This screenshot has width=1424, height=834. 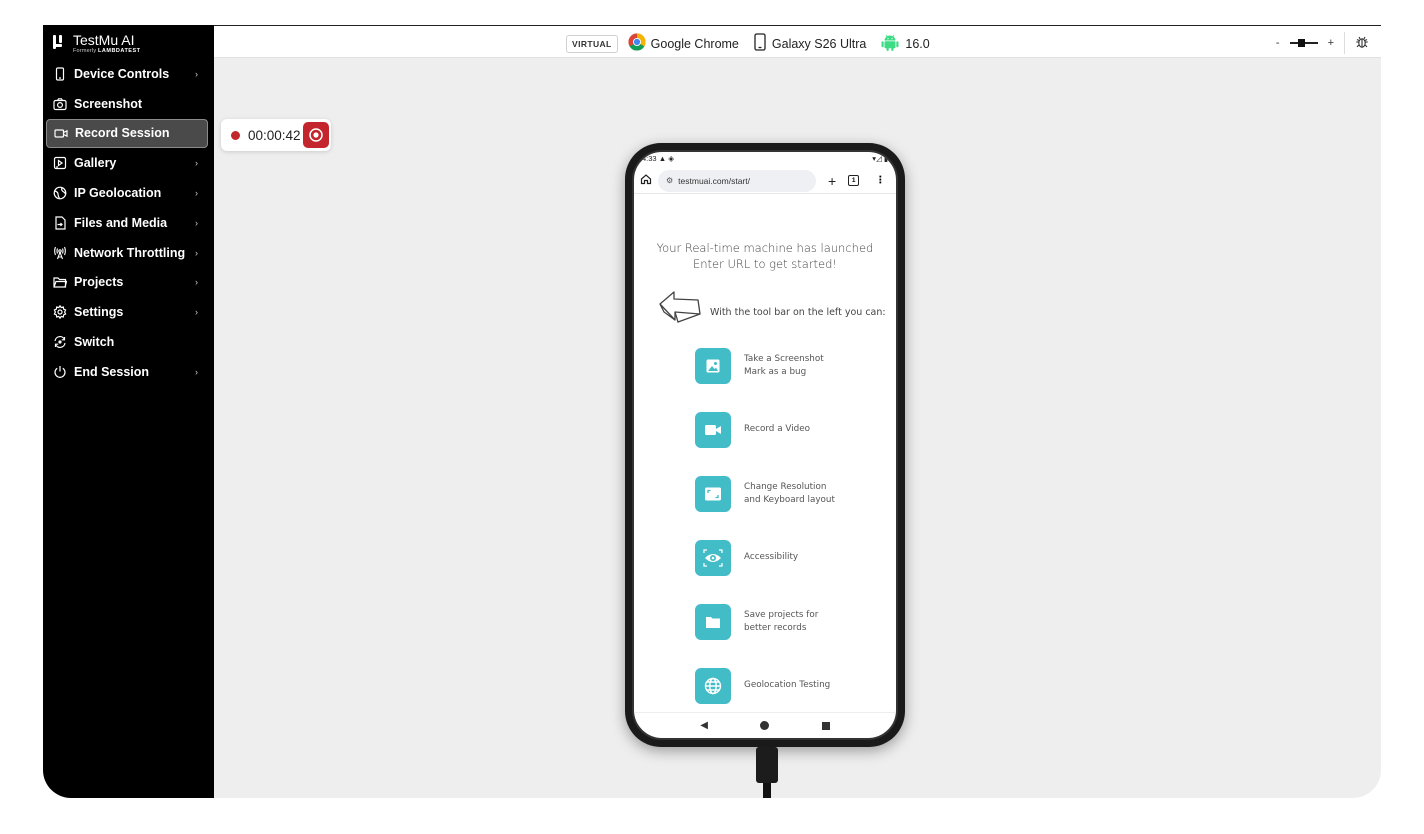 I want to click on feature-label: Save projects for, so click(x=781, y=614).